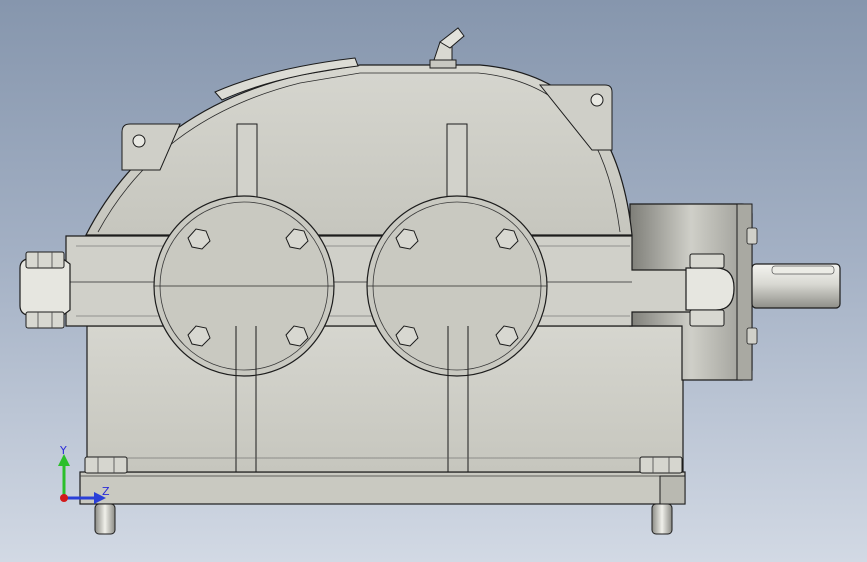 The height and width of the screenshot is (562, 867). What do you see at coordinates (244, 286) in the screenshot?
I see `bearing-boss-left` at bounding box center [244, 286].